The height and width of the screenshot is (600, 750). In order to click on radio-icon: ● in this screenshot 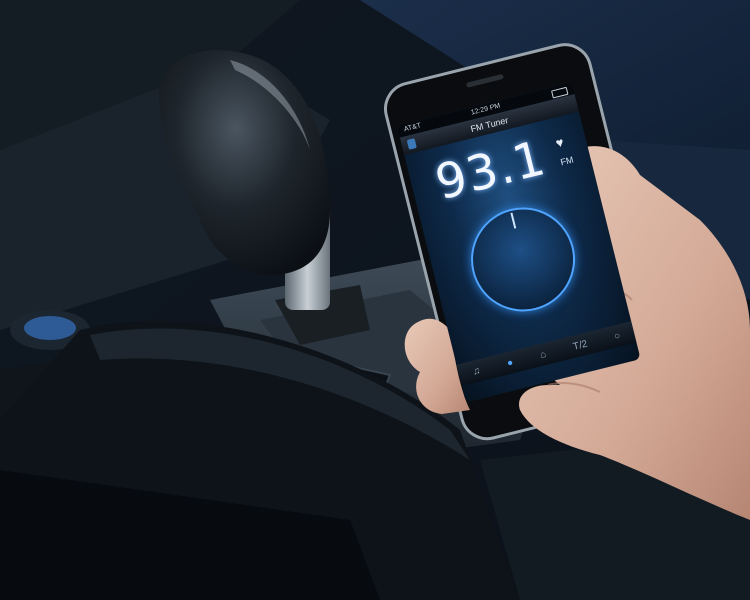, I will do `click(510, 363)`.